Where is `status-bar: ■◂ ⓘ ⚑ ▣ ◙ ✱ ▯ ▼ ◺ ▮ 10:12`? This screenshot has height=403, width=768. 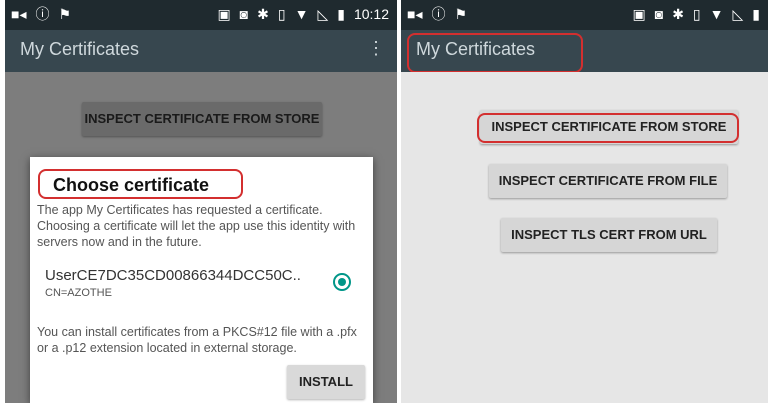 status-bar: ■◂ ⓘ ⚑ ▣ ◙ ✱ ▯ ▼ ◺ ▮ 10:12 is located at coordinates (201, 15).